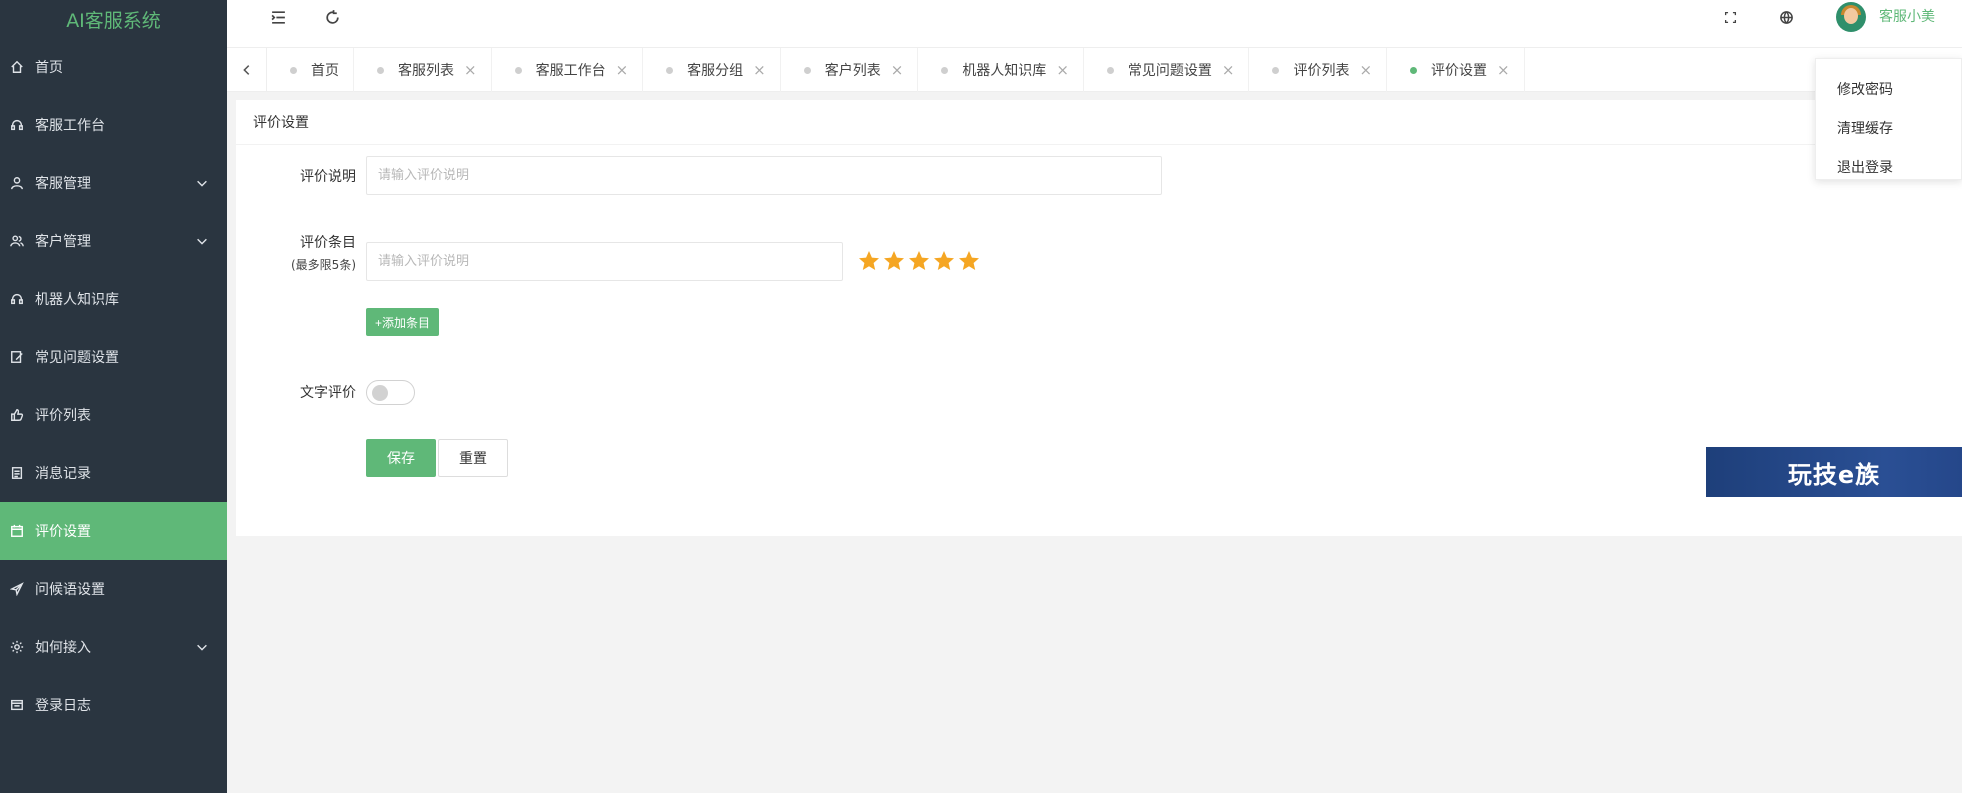  What do you see at coordinates (113, 415) in the screenshot?
I see `sidebar-item-review-list: 评价列表` at bounding box center [113, 415].